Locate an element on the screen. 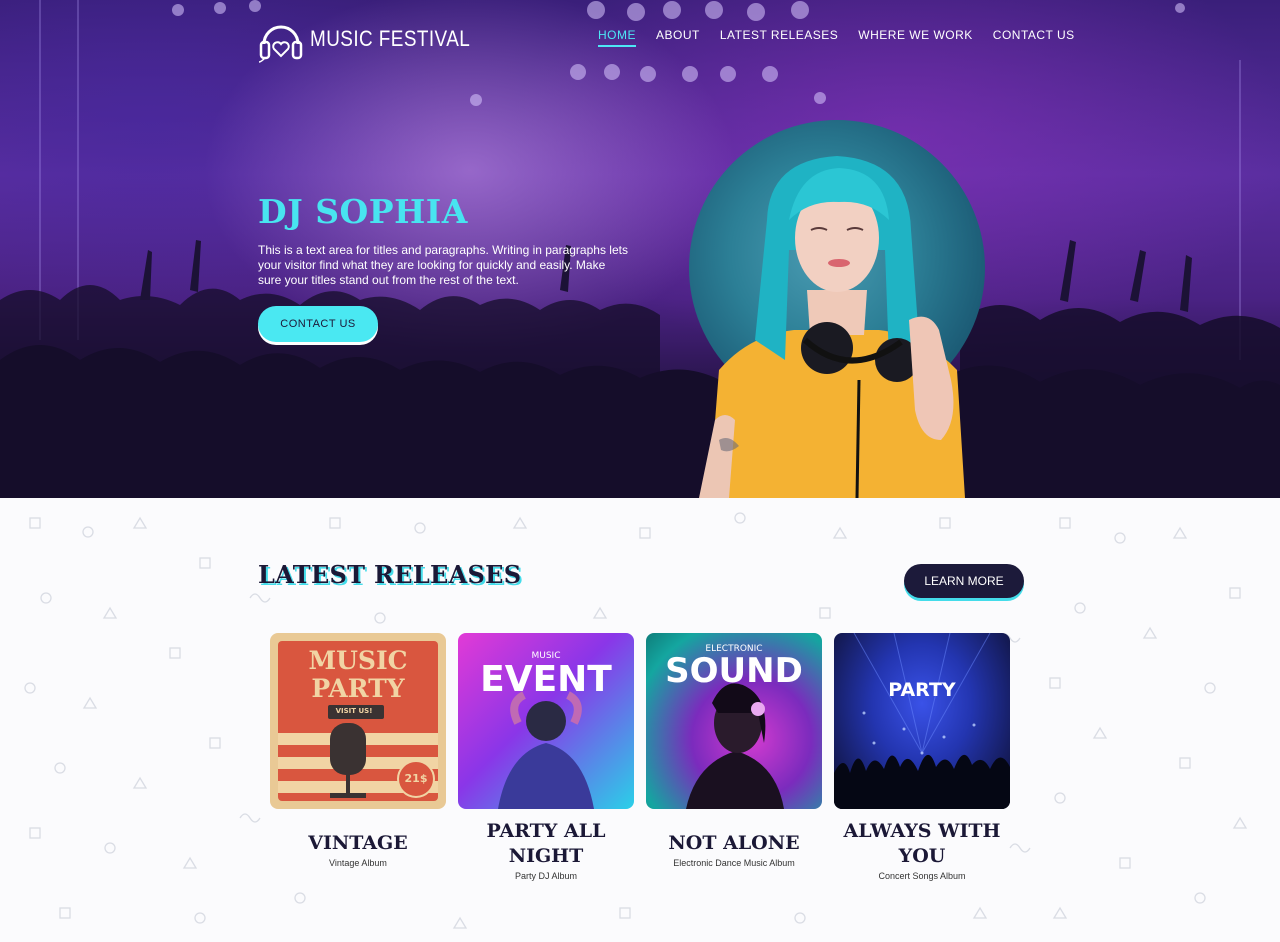 This screenshot has height=942, width=1280. vintage-cover-line-1: MUSIC is located at coordinates (358, 660).